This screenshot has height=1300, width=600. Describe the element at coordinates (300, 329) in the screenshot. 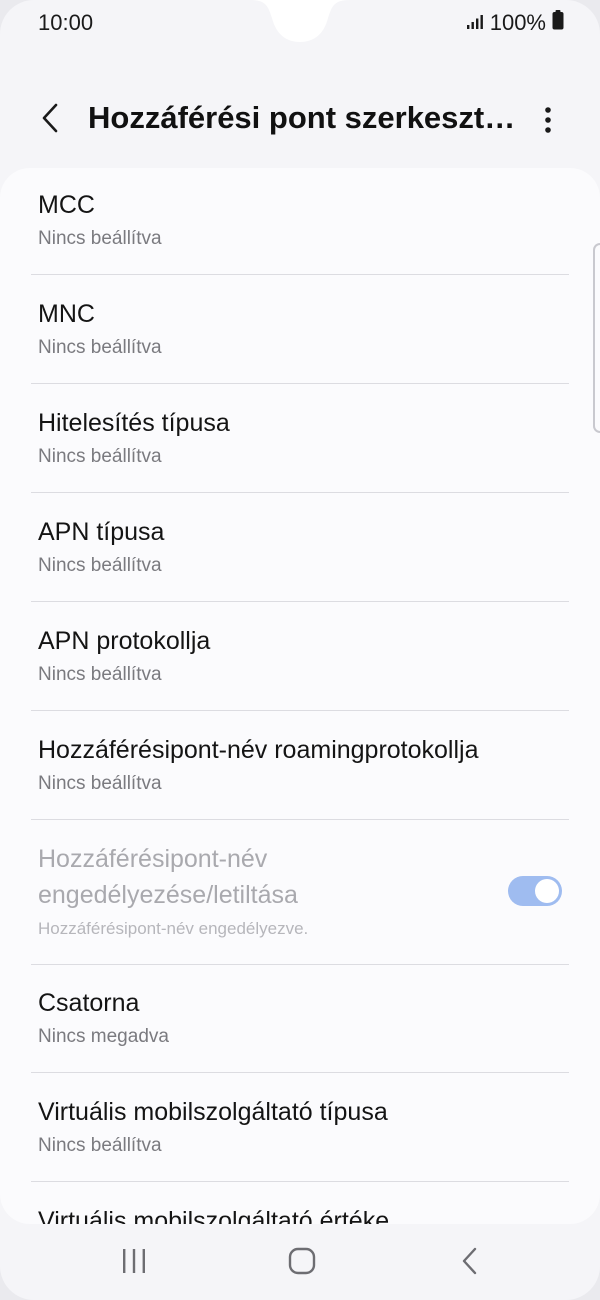

I see `setting-mnc: MNC Nincs beállítva` at that location.